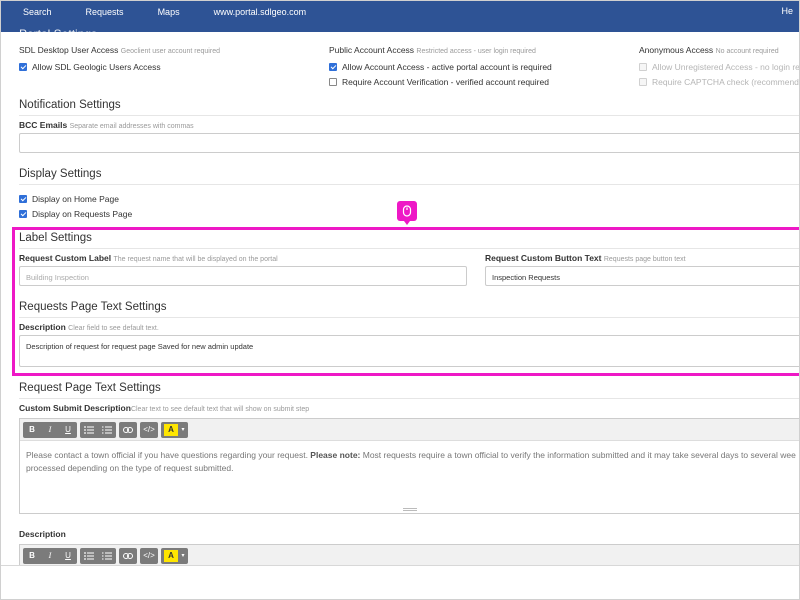 The image size is (800, 600). I want to click on allow-unregistered-checkbox, so click(643, 67).